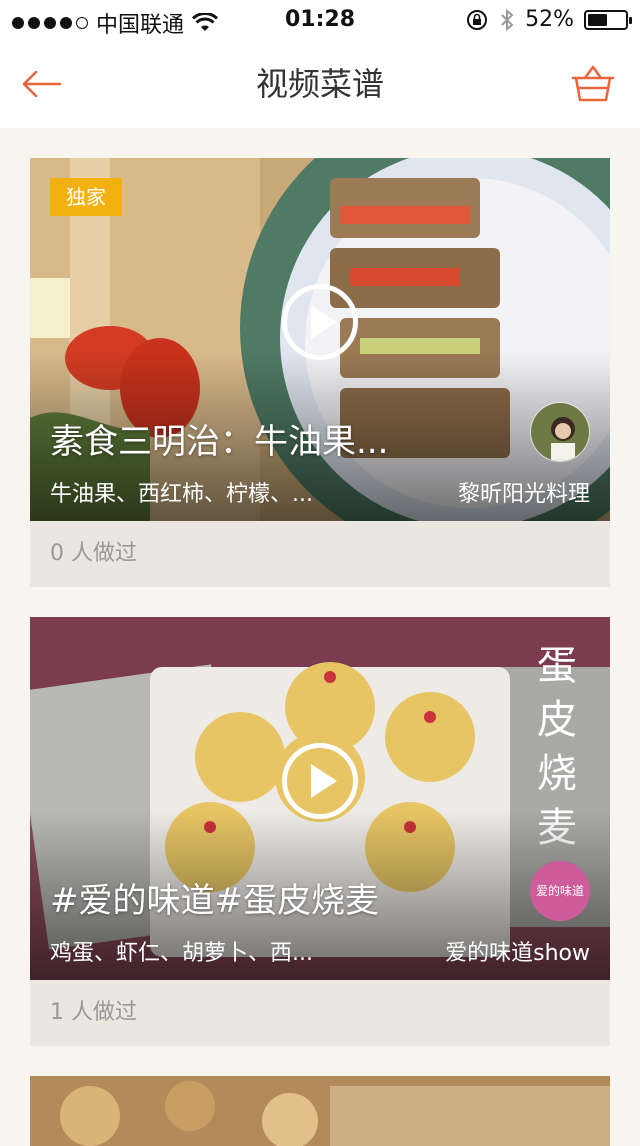  Describe the element at coordinates (593, 84) in the screenshot. I see `basket-icon` at that location.